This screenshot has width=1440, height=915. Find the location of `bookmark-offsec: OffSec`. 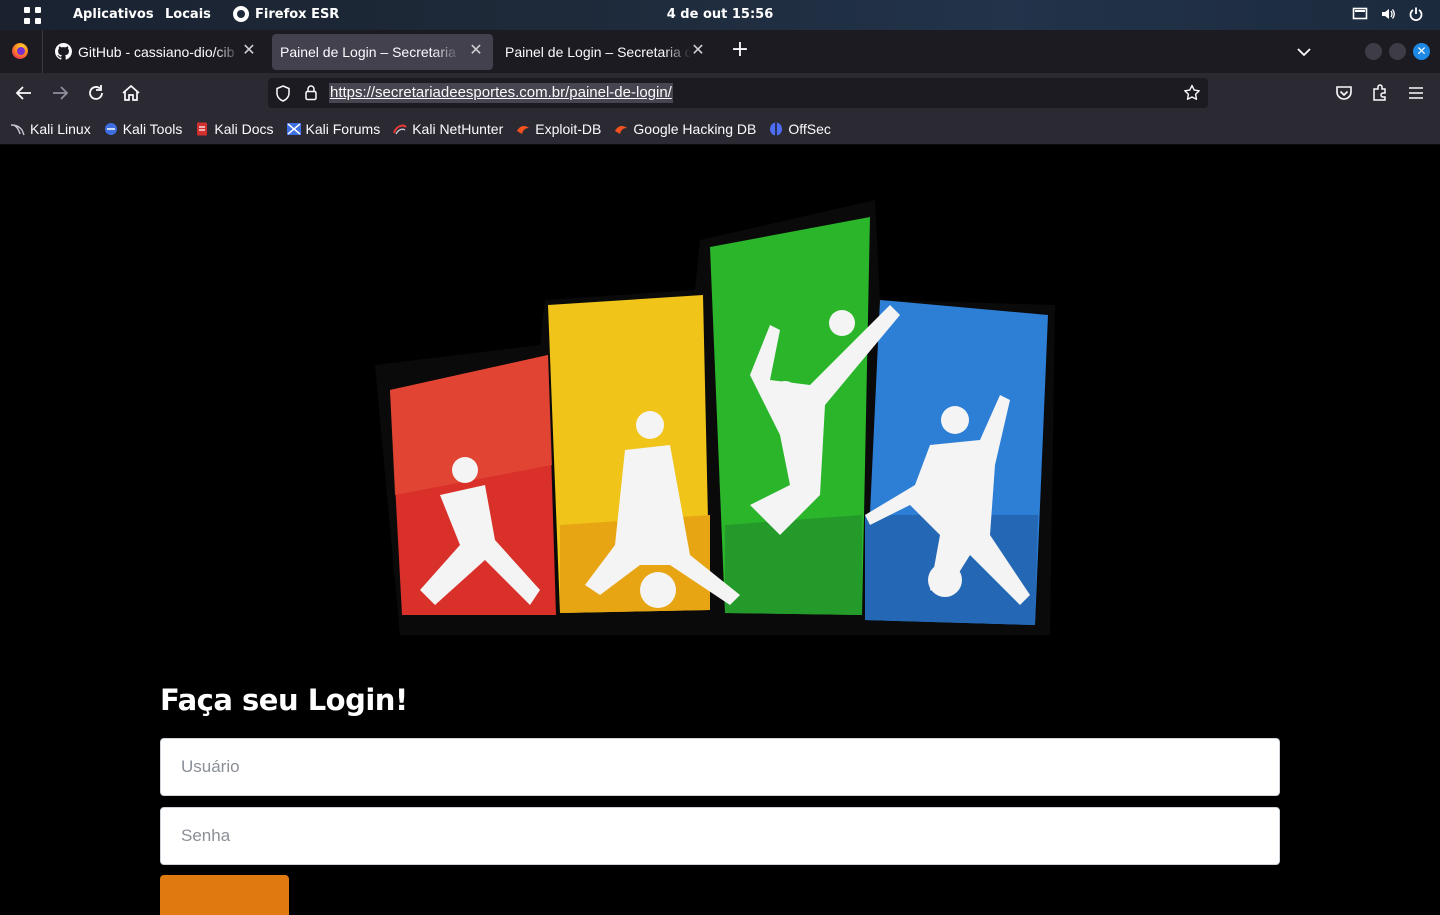

bookmark-offsec: OffSec is located at coordinates (799, 129).